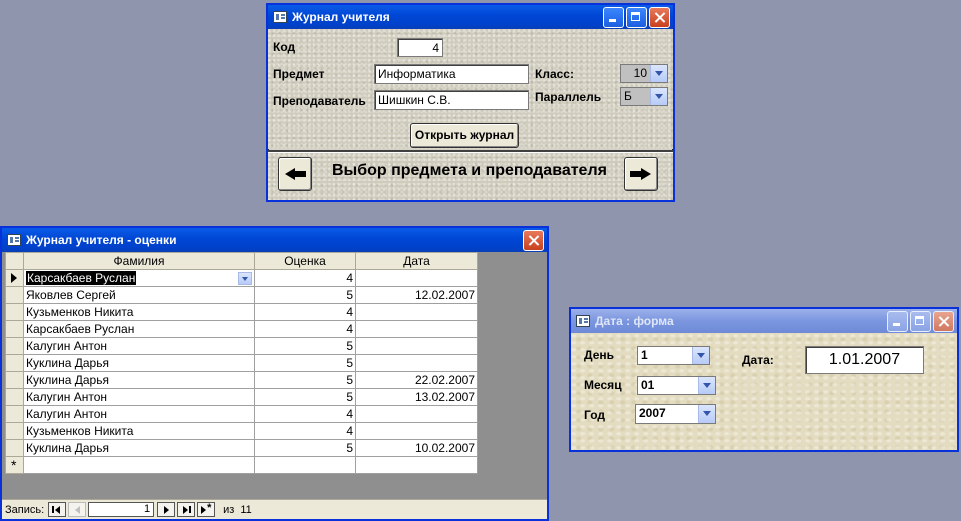 The height and width of the screenshot is (521, 961). I want to click on first-record-button, so click(57, 509).